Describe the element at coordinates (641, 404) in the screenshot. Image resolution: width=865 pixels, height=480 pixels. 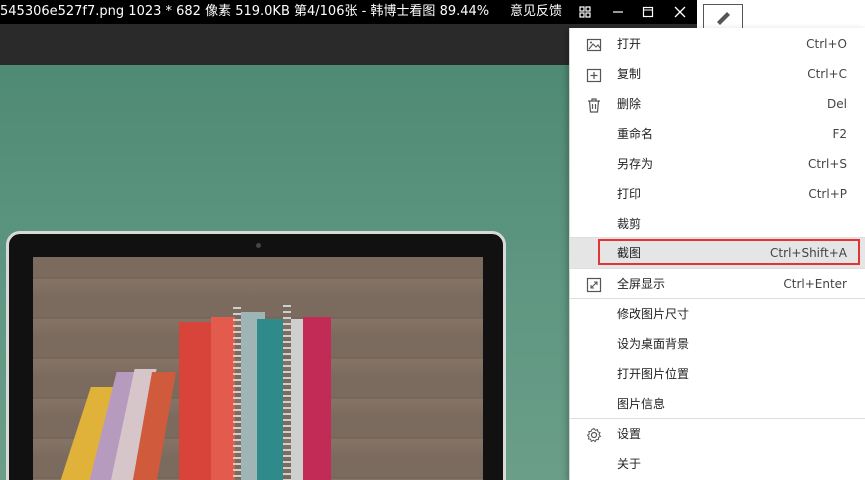
I see `menu-item-label: 图片信息` at that location.